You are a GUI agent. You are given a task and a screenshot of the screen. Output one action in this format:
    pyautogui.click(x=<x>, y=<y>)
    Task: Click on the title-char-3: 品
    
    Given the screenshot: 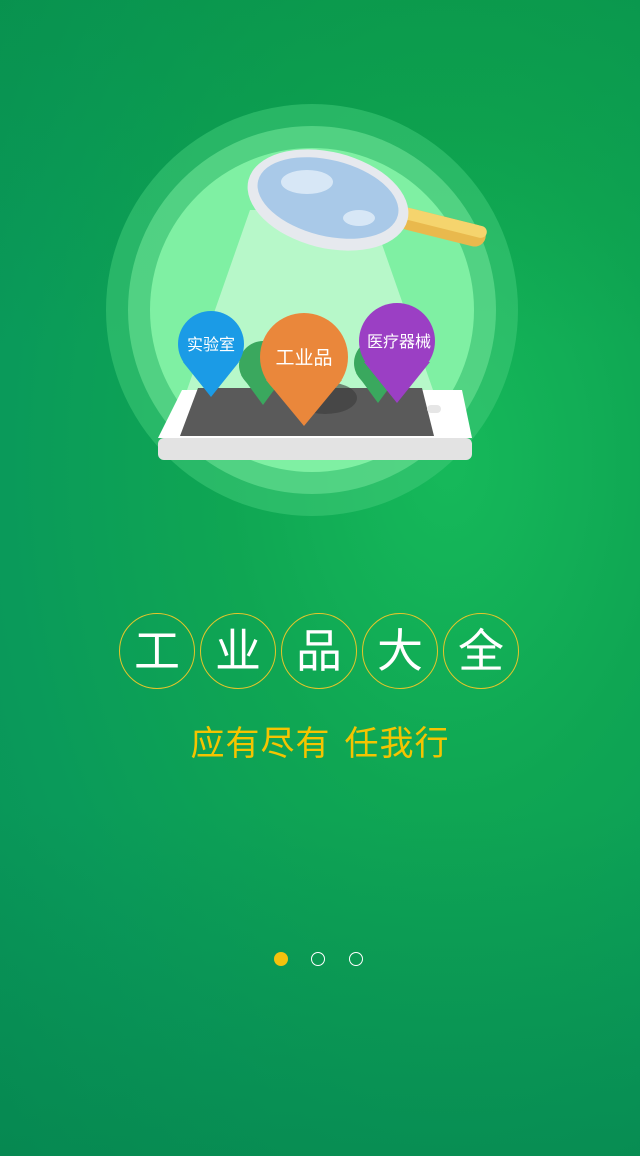 What is the action you would take?
    pyautogui.click(x=319, y=651)
    